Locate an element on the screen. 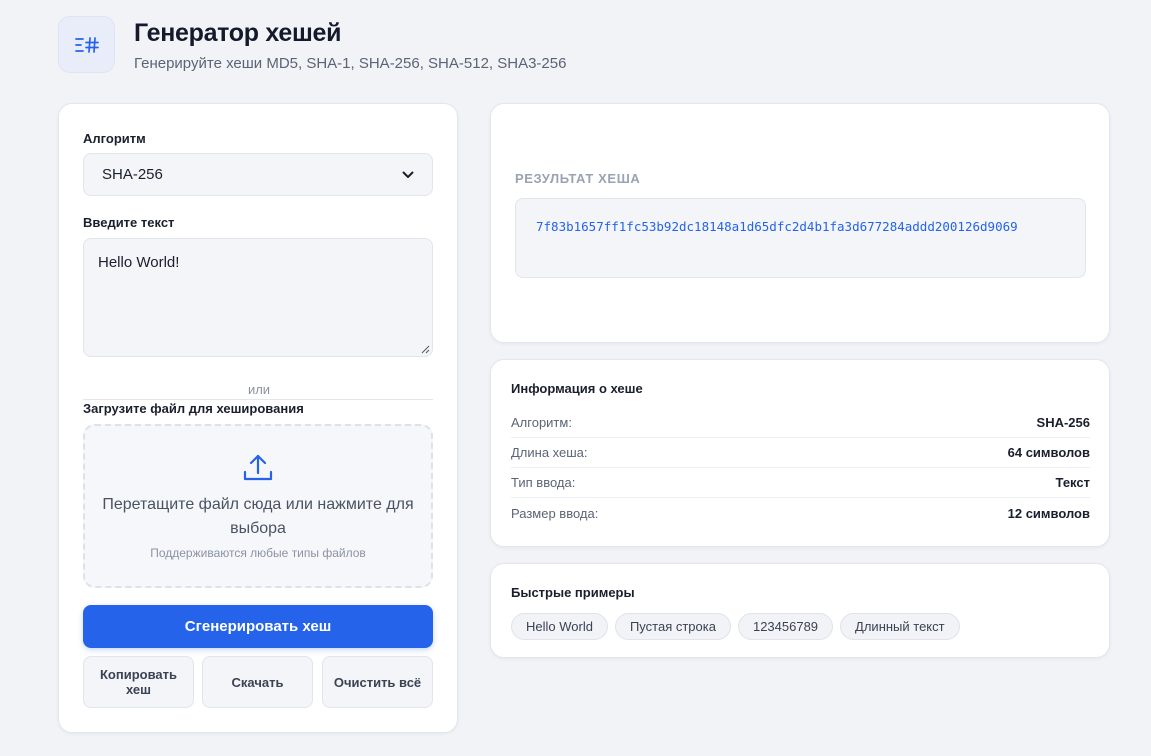 Image resolution: width=1151 pixels, height=756 pixels. info-row: Тип ввода: Текст is located at coordinates (800, 483).